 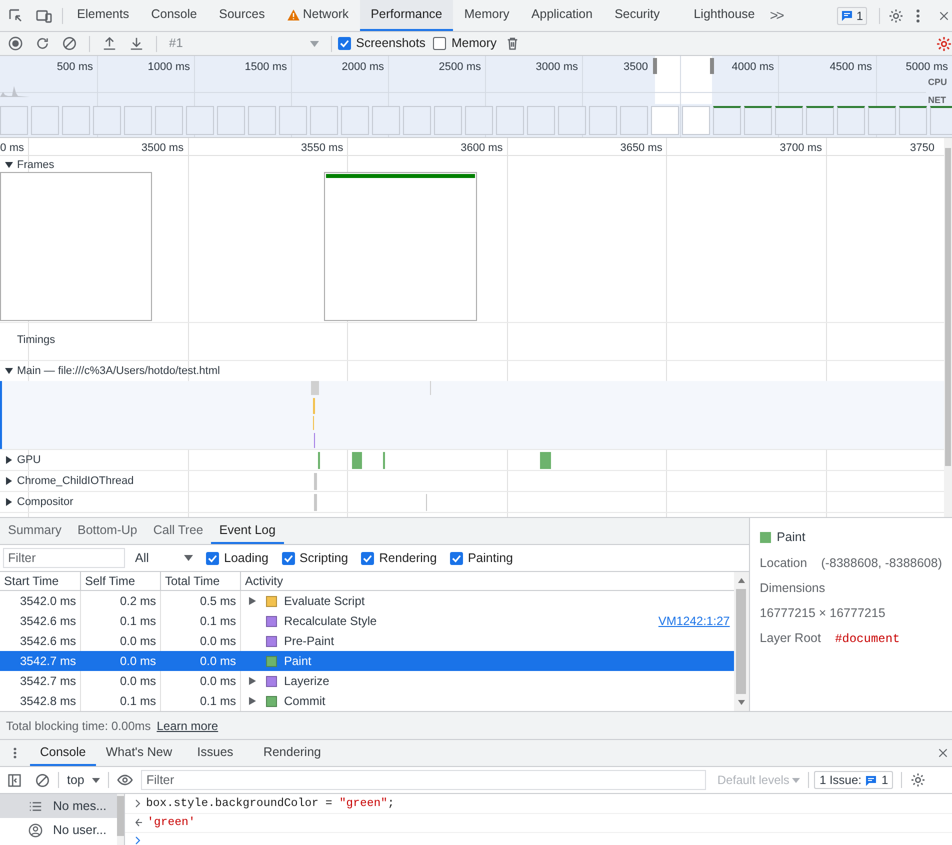 I want to click on panel-tab: Console, so click(x=174, y=15).